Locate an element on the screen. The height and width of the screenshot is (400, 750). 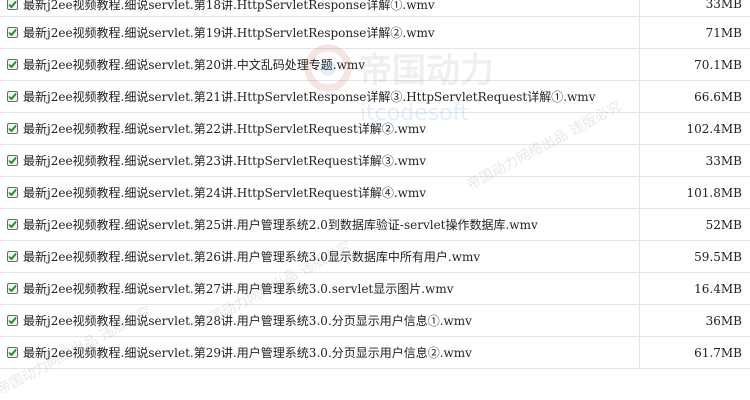
file-size: 52MB is located at coordinates (723, 224).